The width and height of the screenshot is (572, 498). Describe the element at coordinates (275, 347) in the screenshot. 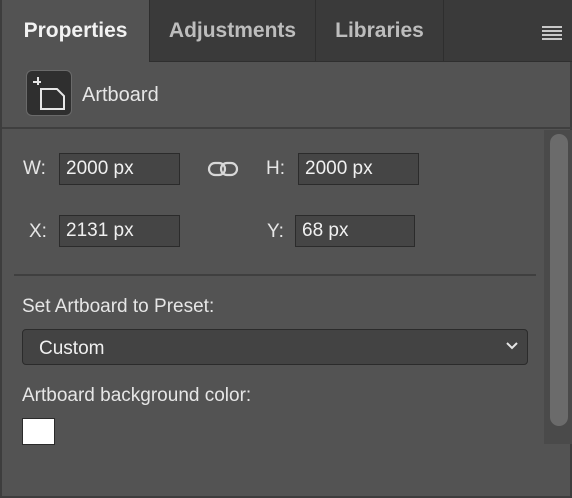

I see `preset-dropdown: Custom` at that location.